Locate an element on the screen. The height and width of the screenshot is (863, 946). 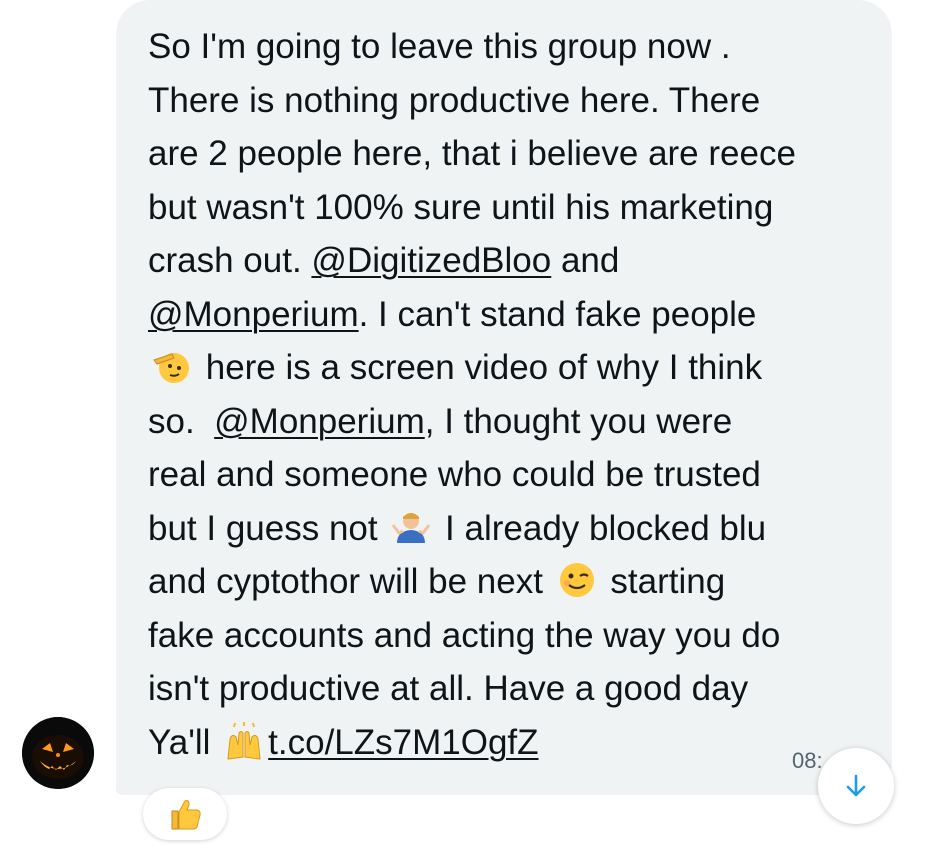
message-line: but wasn't 100% sure until his marketing is located at coordinates (461, 207).